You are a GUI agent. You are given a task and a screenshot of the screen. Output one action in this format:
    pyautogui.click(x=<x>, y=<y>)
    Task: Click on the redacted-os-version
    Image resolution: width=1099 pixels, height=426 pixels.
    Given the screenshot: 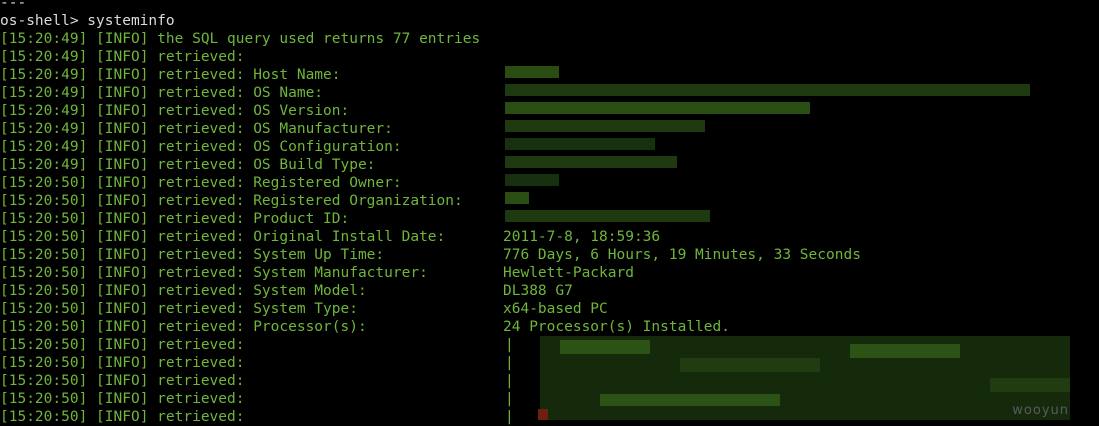 What is the action you would take?
    pyautogui.click(x=657, y=108)
    